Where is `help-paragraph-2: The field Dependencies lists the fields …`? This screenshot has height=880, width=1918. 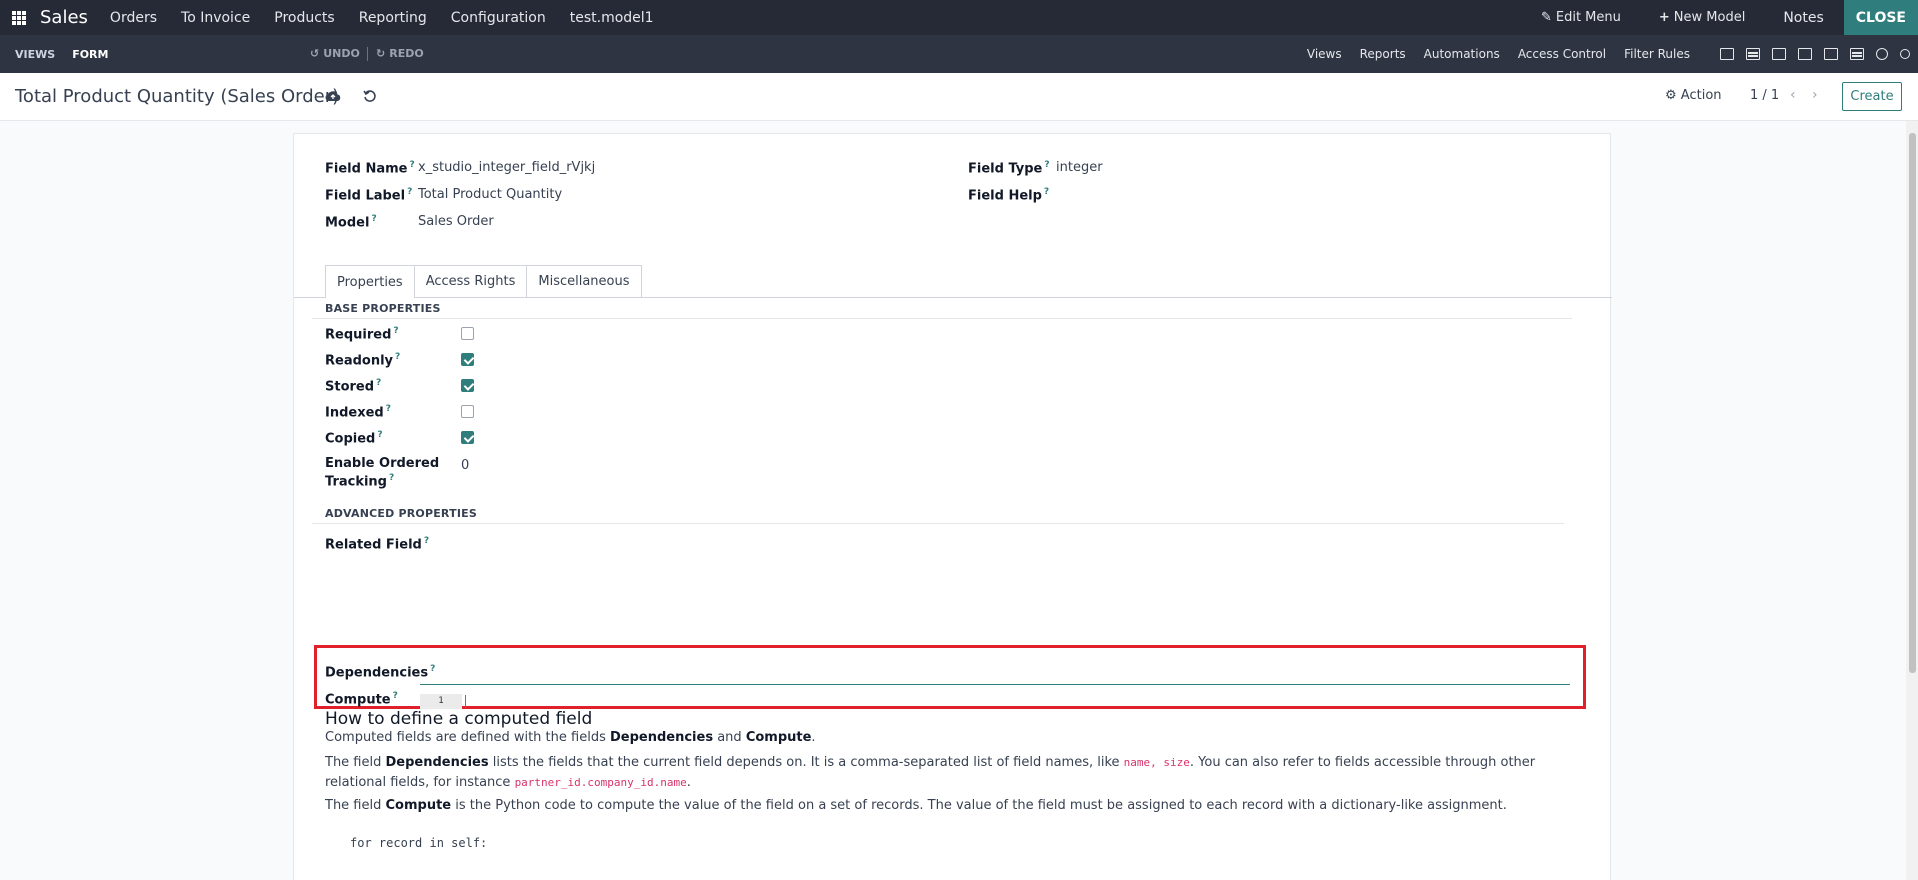 help-paragraph-2: The field Dependencies lists the fields … is located at coordinates (930, 772).